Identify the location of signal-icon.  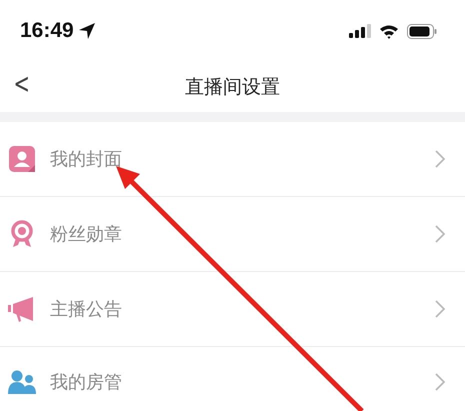
(360, 31).